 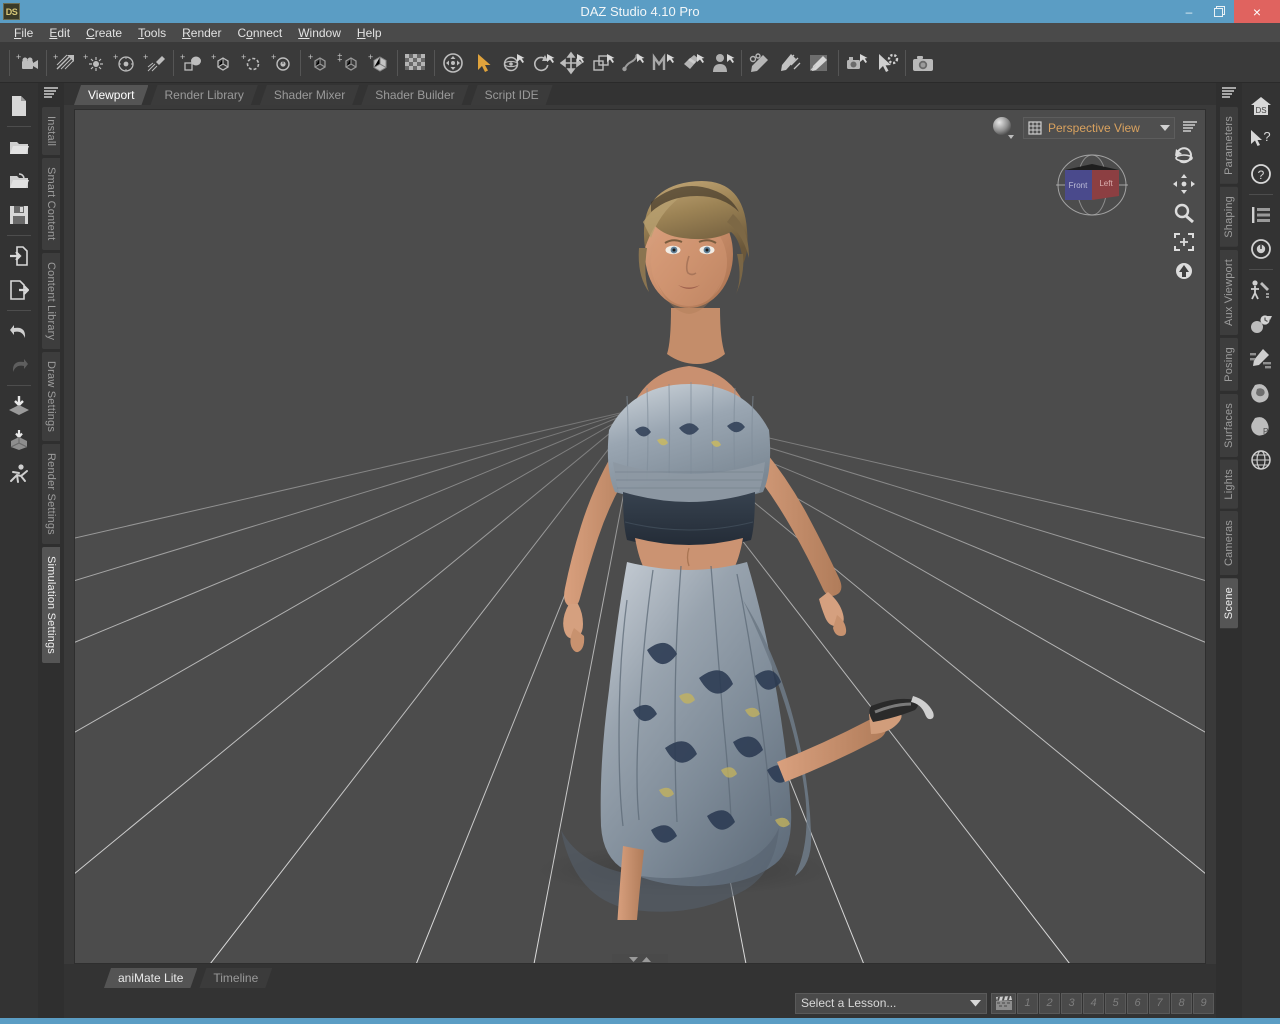 What do you see at coordinates (19, 440) in the screenshot?
I see `merge-figure-icon` at bounding box center [19, 440].